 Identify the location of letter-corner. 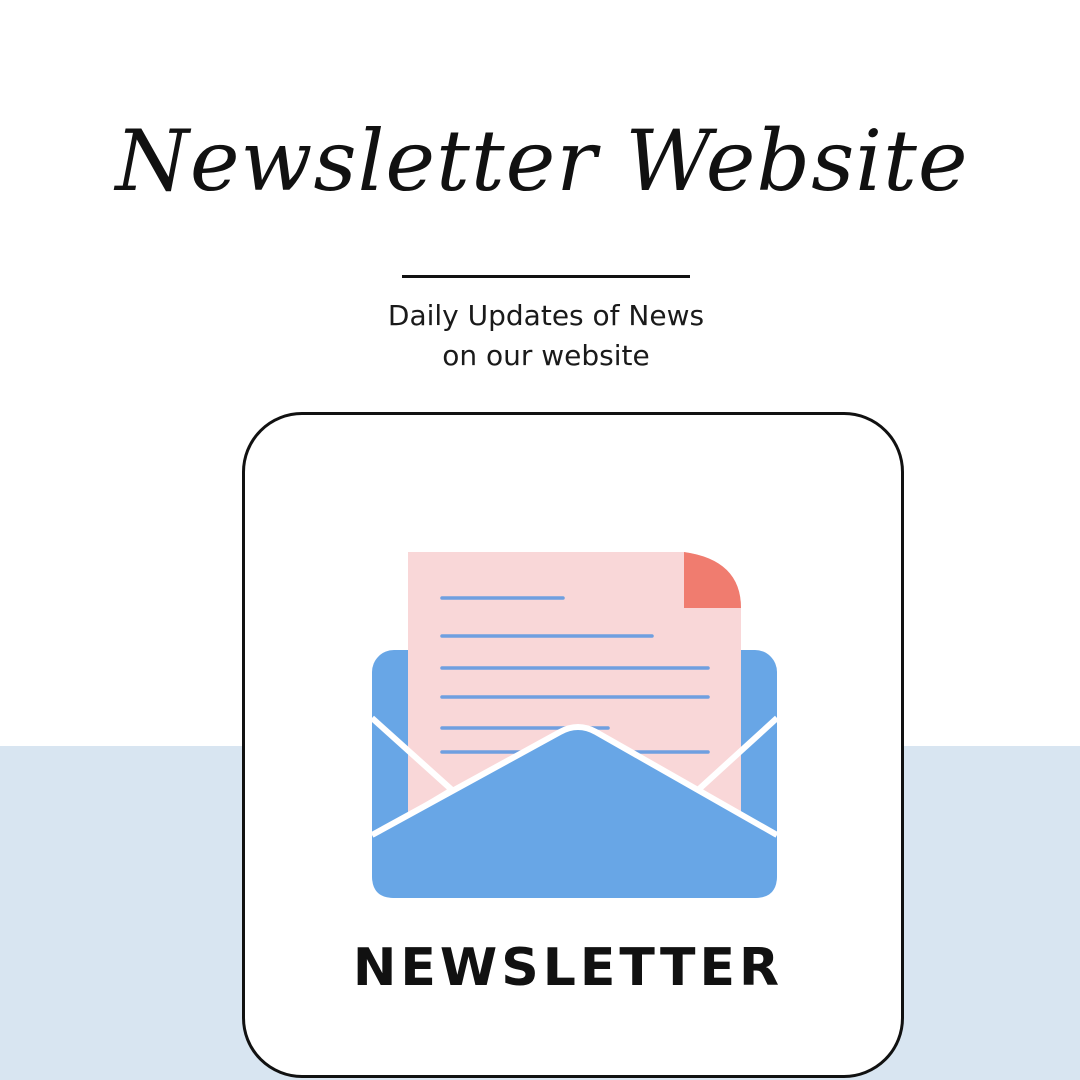
(712, 580).